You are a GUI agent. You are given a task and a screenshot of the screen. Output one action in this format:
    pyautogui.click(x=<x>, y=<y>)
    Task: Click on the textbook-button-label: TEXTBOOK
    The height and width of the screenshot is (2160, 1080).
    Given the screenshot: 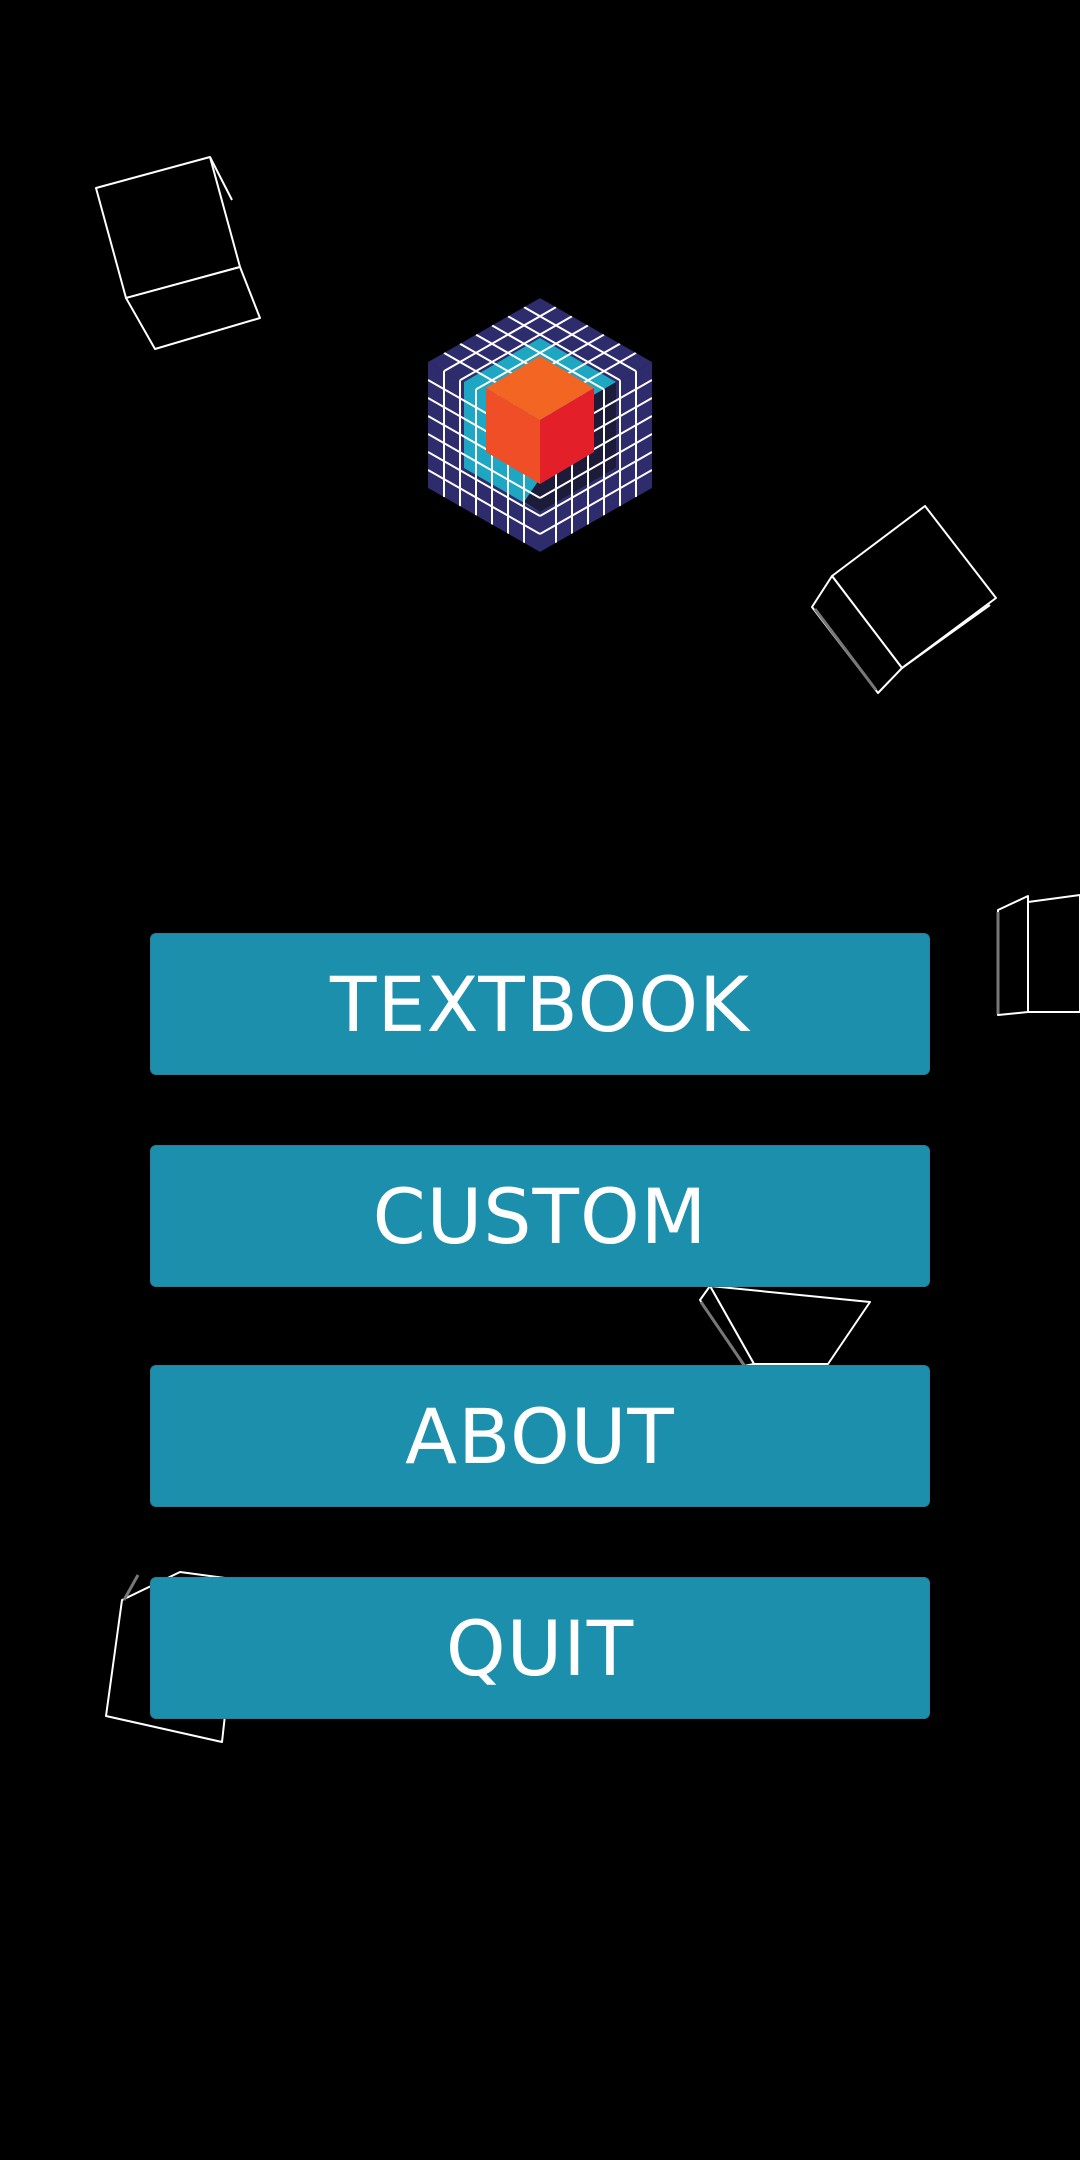 What is the action you would take?
    pyautogui.click(x=540, y=1004)
    